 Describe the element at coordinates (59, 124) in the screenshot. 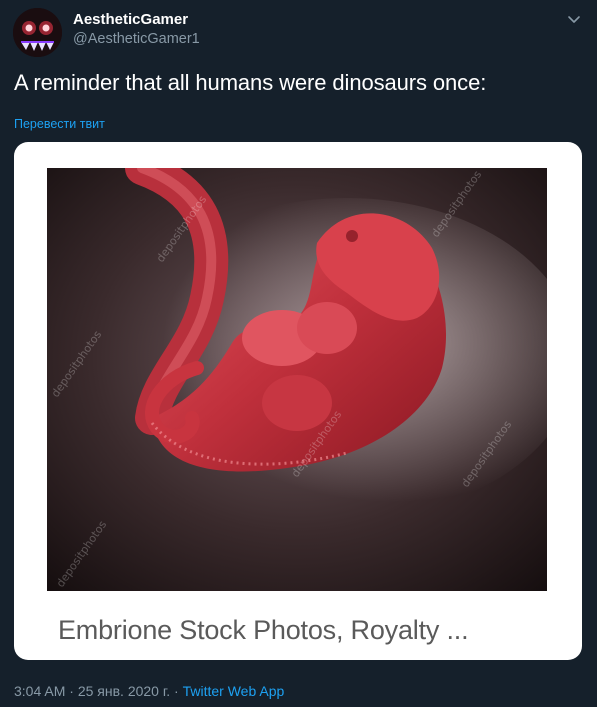

I see `translate-tweet-link: Перевести твит` at that location.